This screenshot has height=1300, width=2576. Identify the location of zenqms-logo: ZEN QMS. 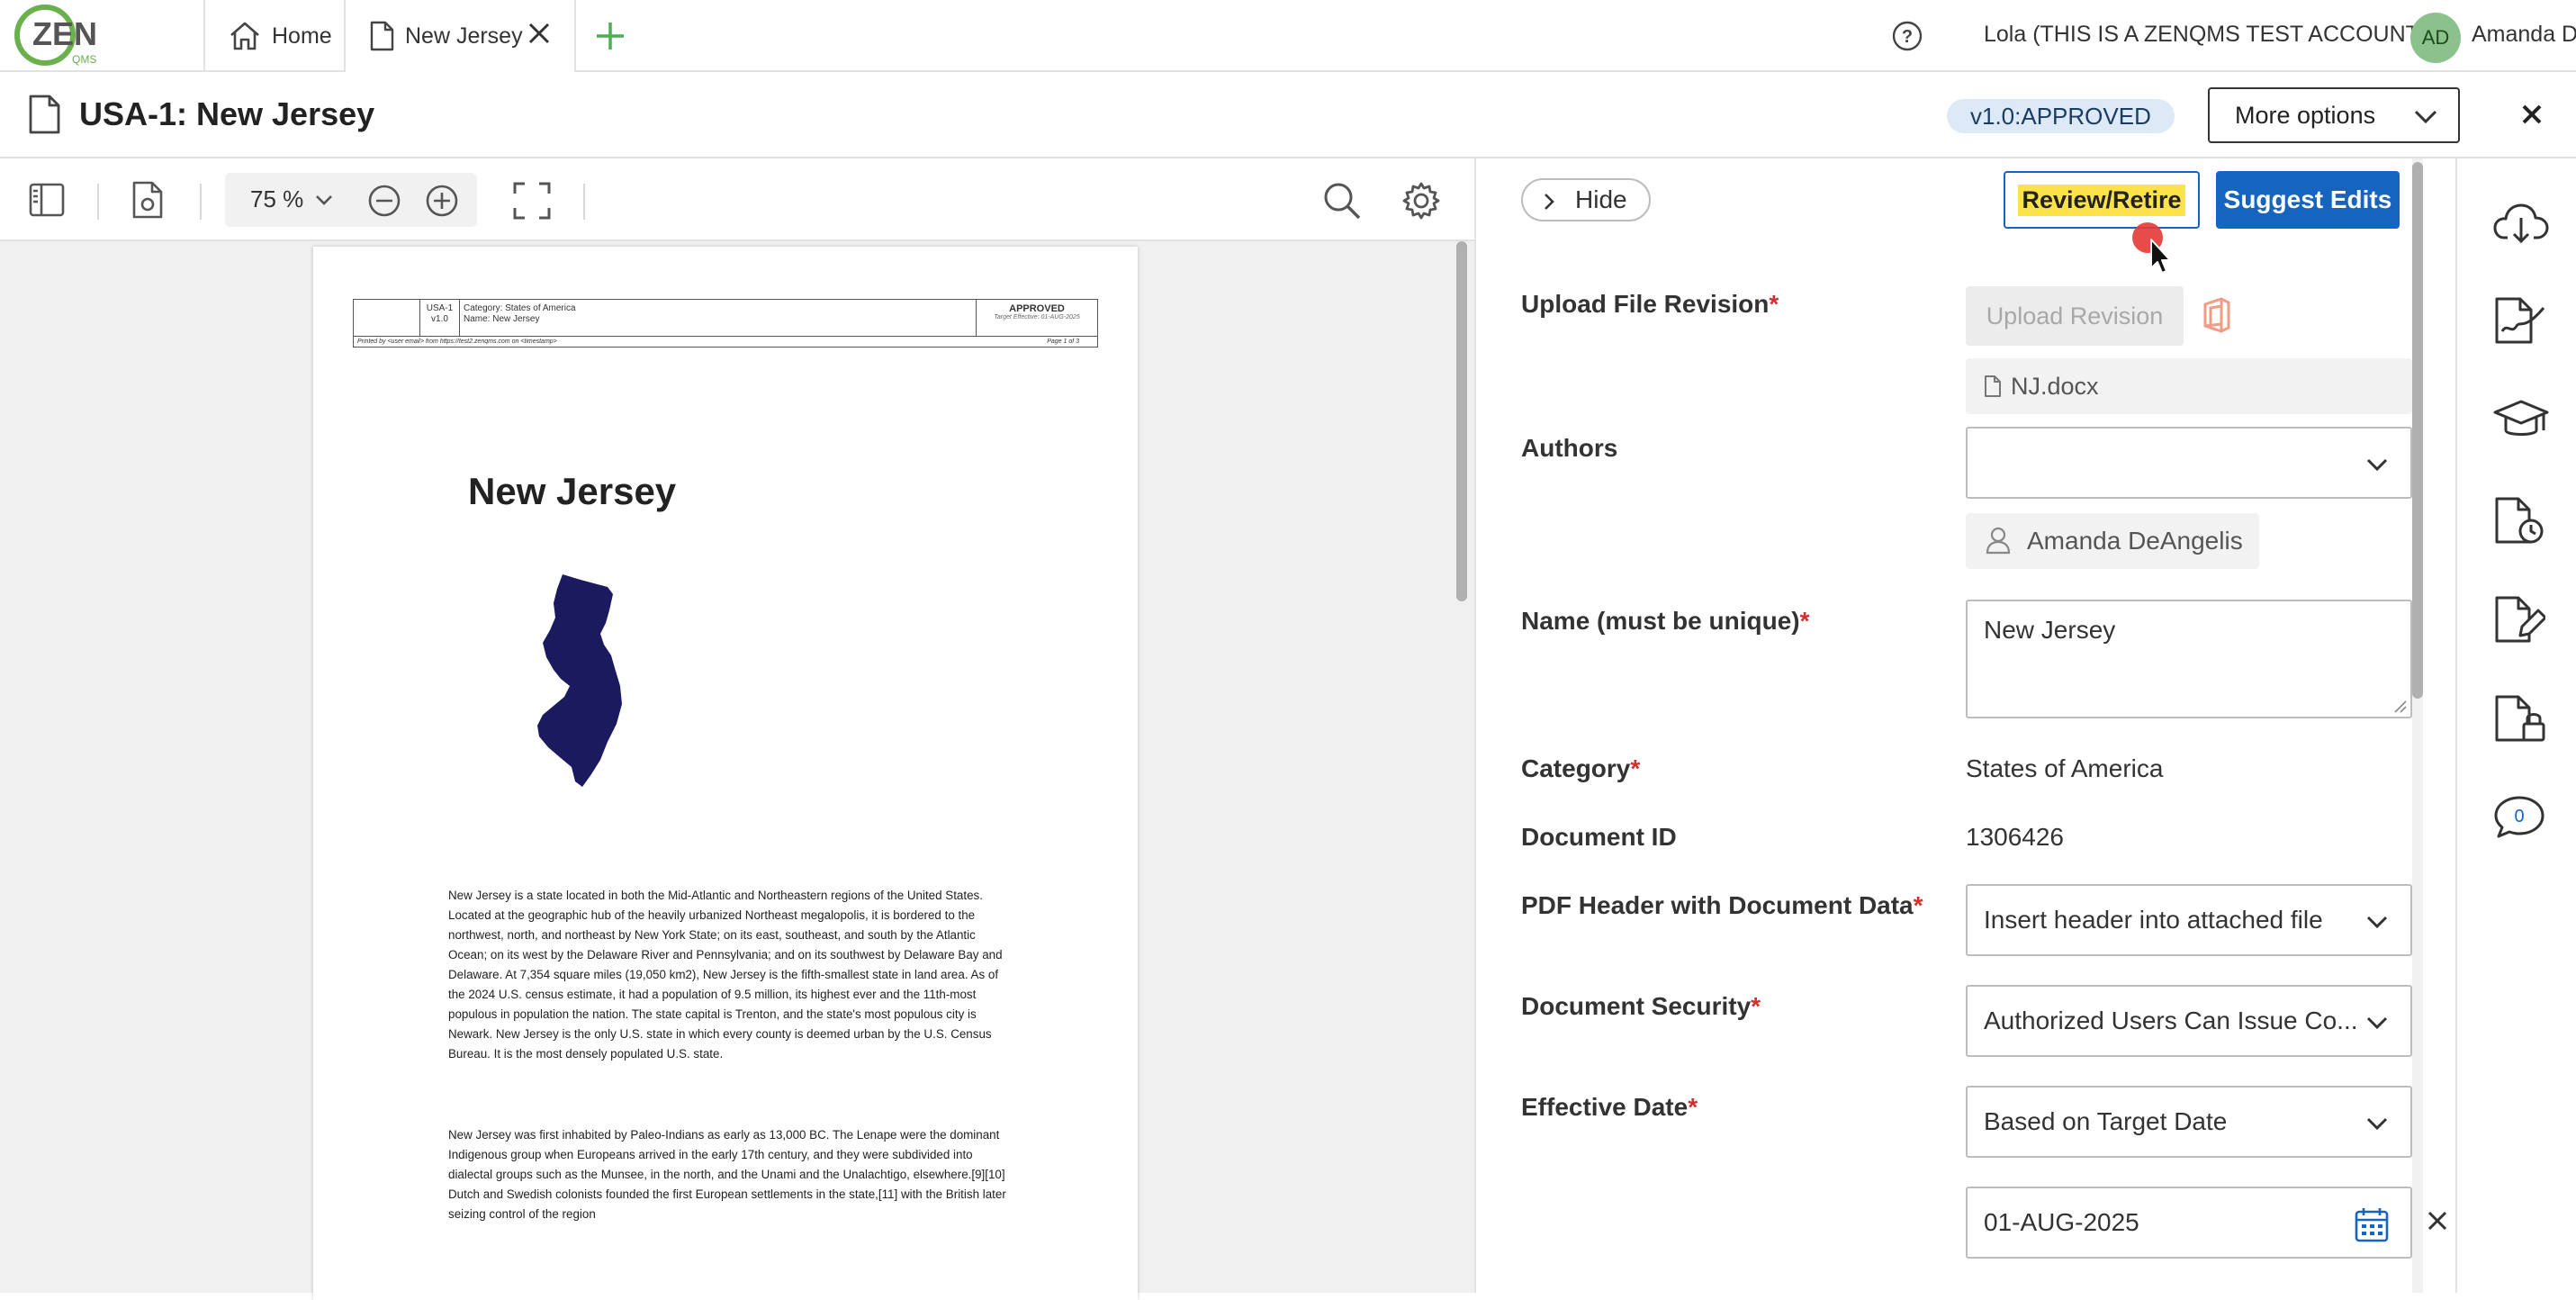
(63, 35).